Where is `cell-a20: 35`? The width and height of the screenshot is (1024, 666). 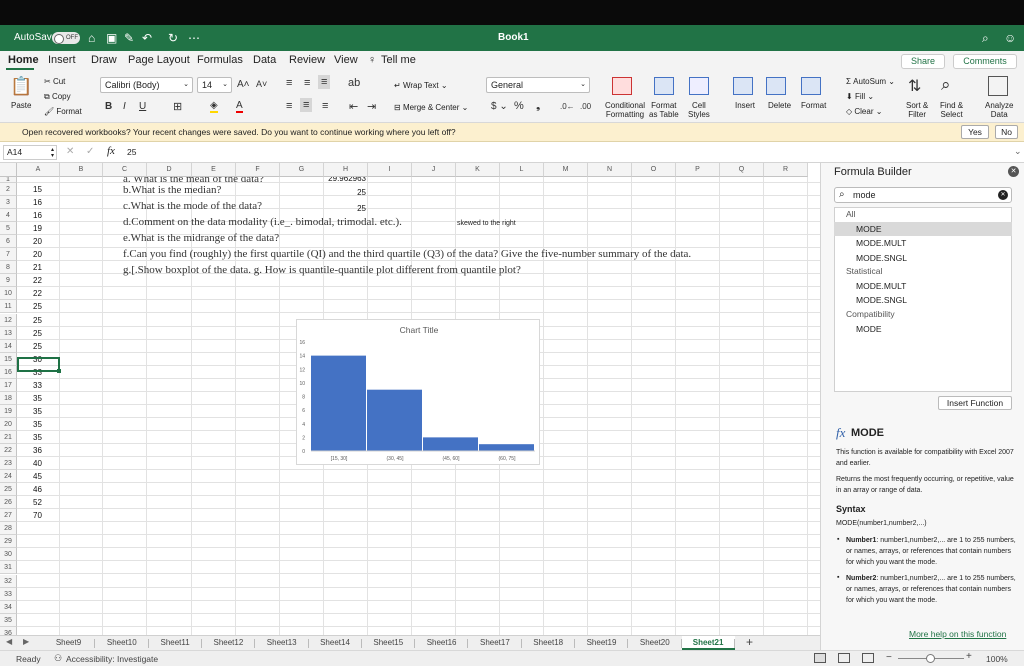
cell-a20: 35 is located at coordinates (37, 424).